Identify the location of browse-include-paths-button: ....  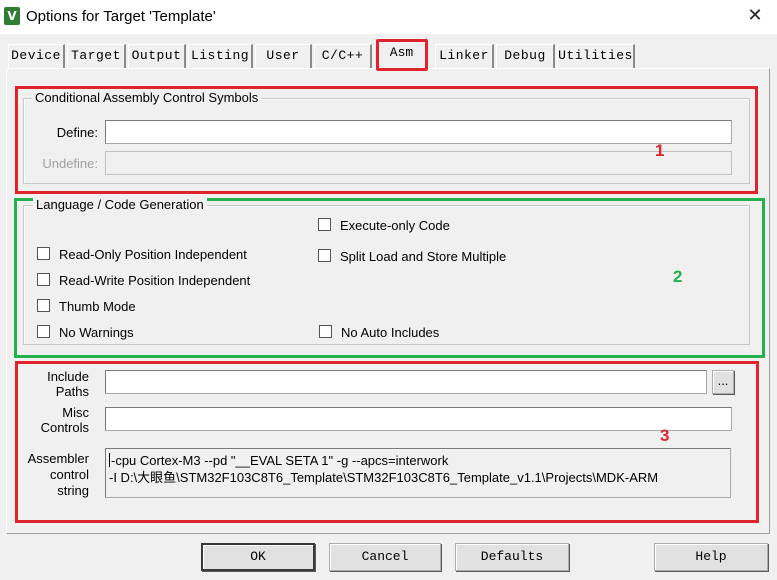
(723, 382).